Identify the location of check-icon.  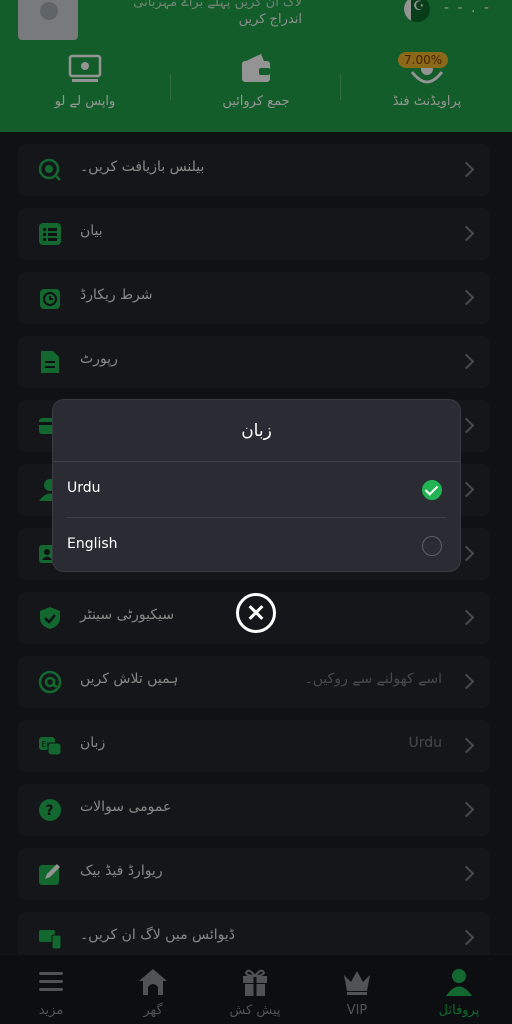
(432, 490).